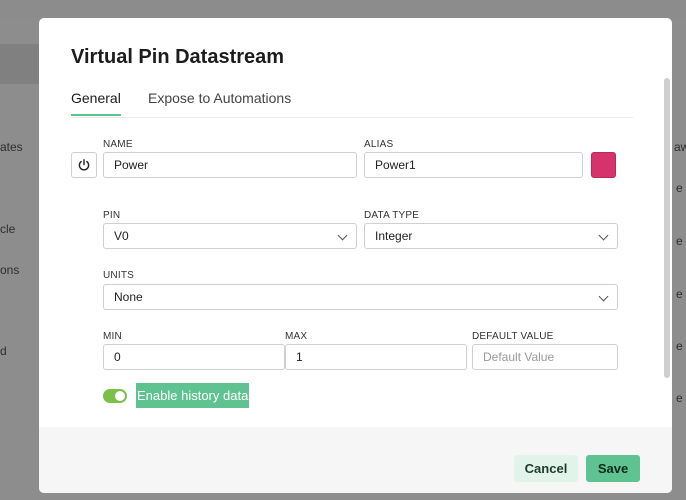 The height and width of the screenshot is (500, 686). I want to click on min-label: MIN, so click(112, 336).